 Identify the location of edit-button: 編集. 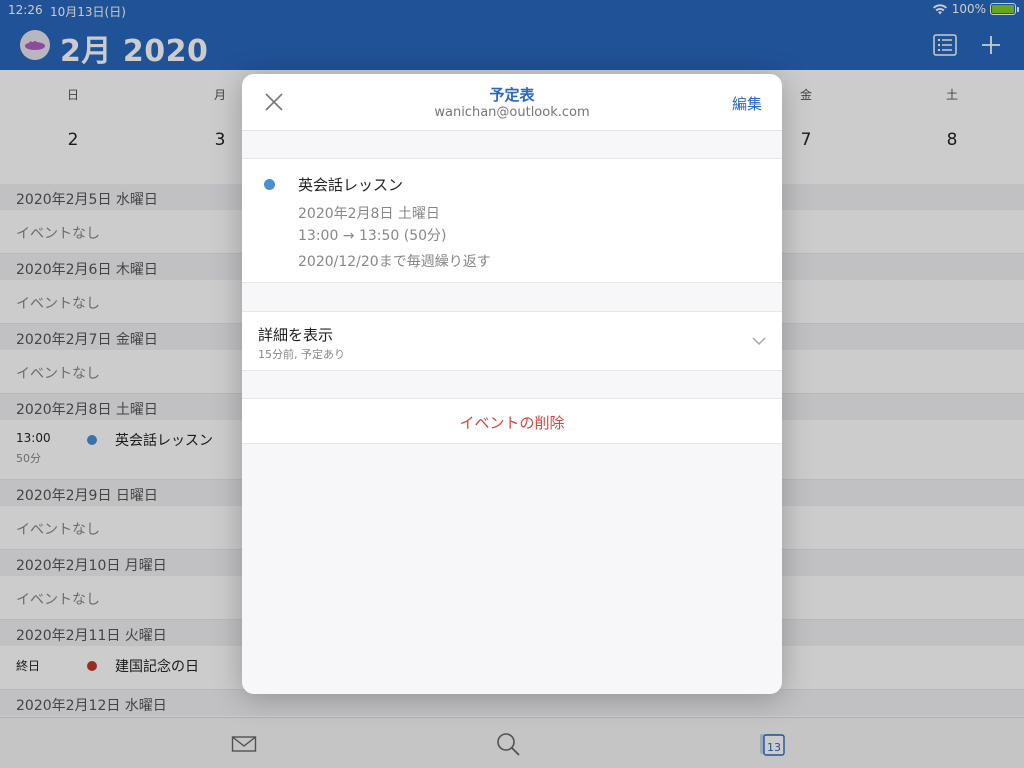
(747, 103).